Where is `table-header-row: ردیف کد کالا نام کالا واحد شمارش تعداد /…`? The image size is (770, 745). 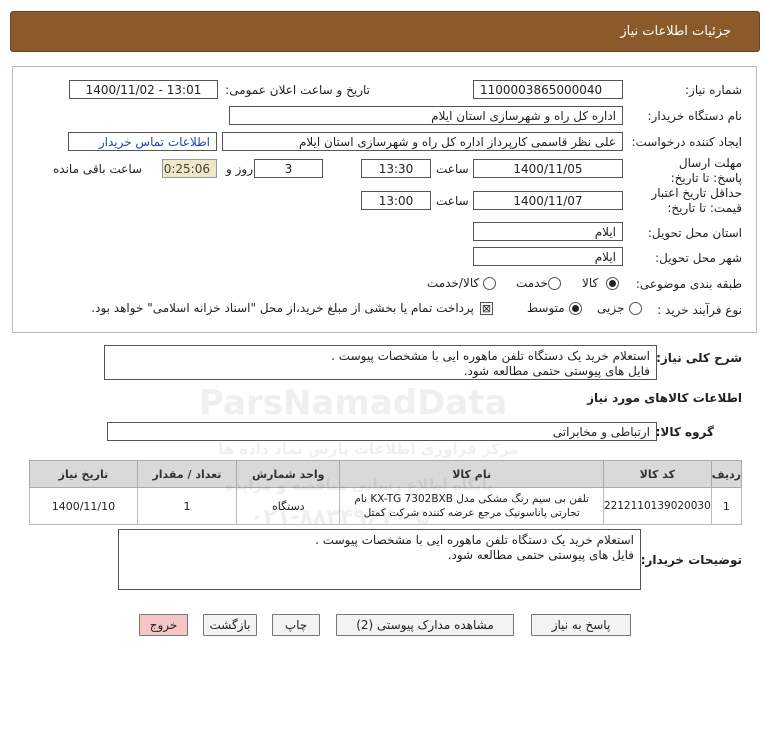 table-header-row: ردیف کد کالا نام کالا واحد شمارش تعداد /… is located at coordinates (386, 474).